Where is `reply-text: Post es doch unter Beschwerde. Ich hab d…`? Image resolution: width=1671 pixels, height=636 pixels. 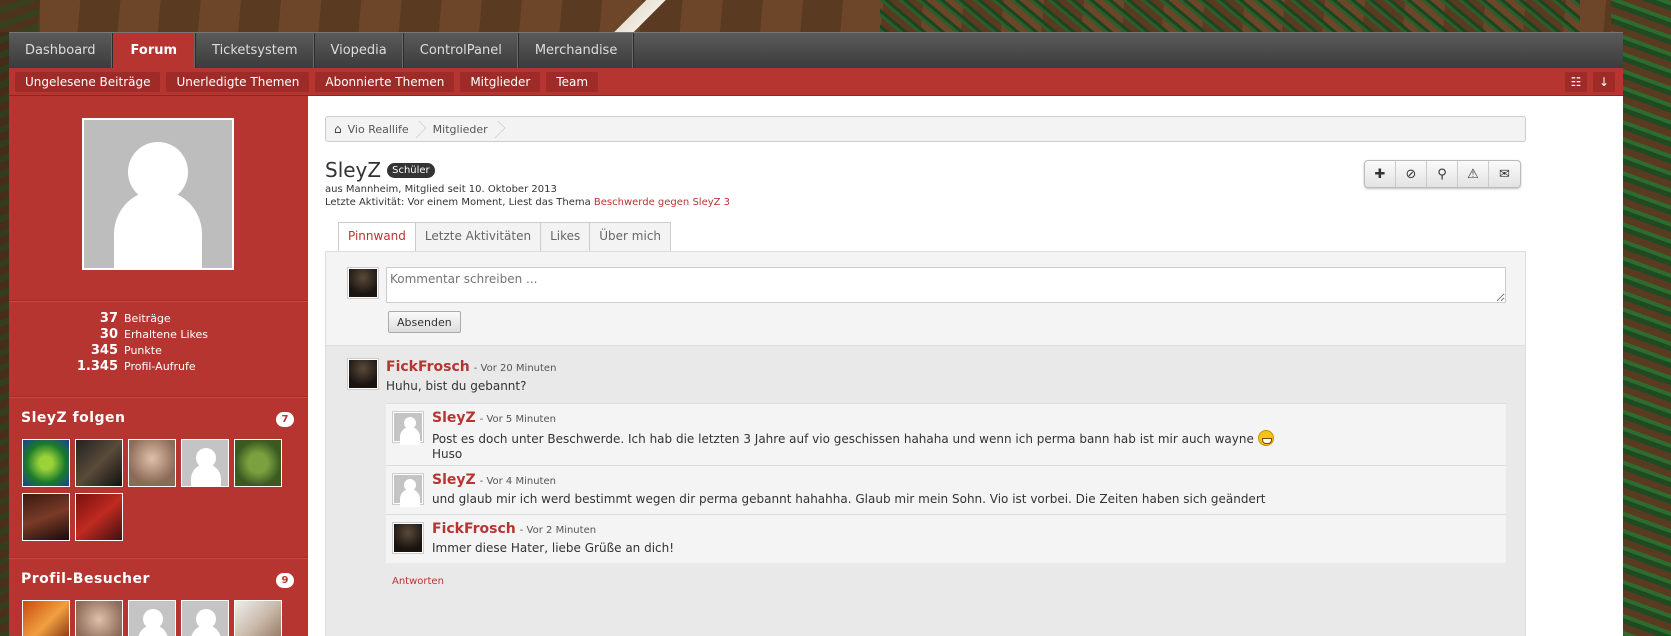
reply-text: Post es doch unter Beschwerde. Ich hab d… is located at coordinates (853, 446).